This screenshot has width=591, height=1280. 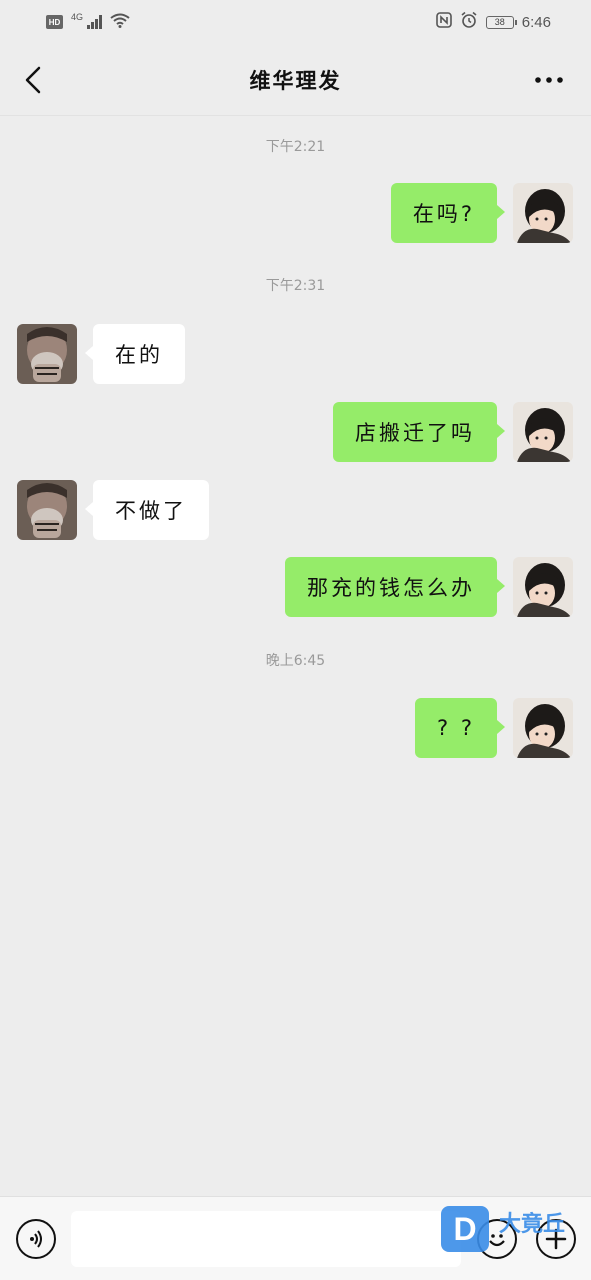 I want to click on chat-title: 维华理发, so click(x=295, y=80).